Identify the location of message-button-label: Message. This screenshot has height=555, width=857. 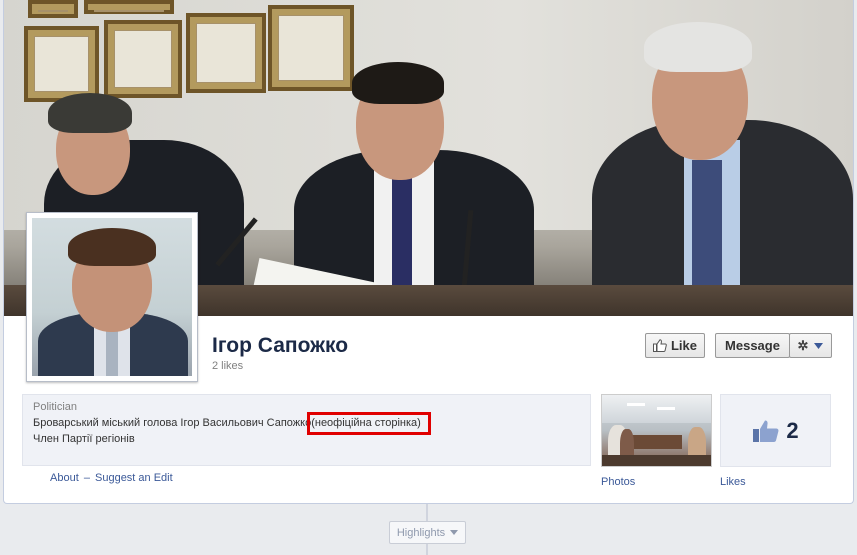
(752, 345).